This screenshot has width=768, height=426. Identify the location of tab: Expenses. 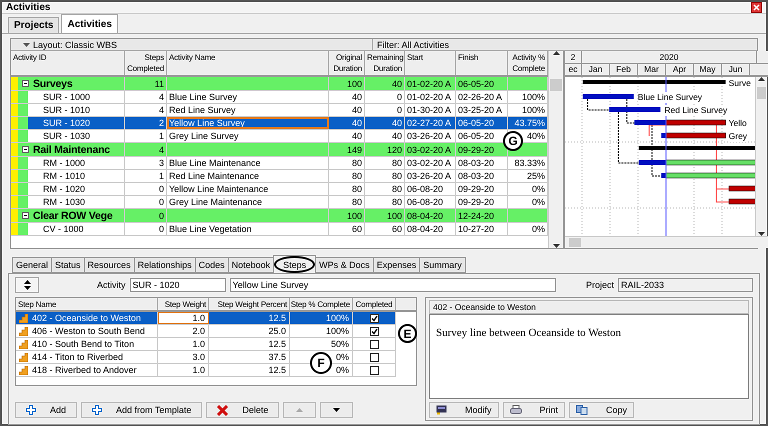
(396, 265).